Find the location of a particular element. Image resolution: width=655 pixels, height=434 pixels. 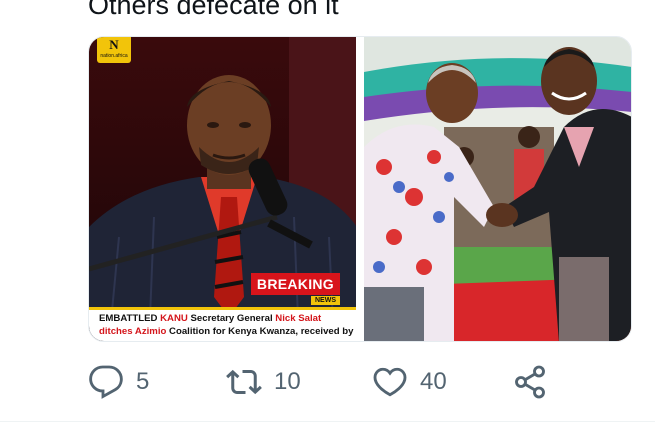

caption-highlight: Azimio is located at coordinates (150, 331).